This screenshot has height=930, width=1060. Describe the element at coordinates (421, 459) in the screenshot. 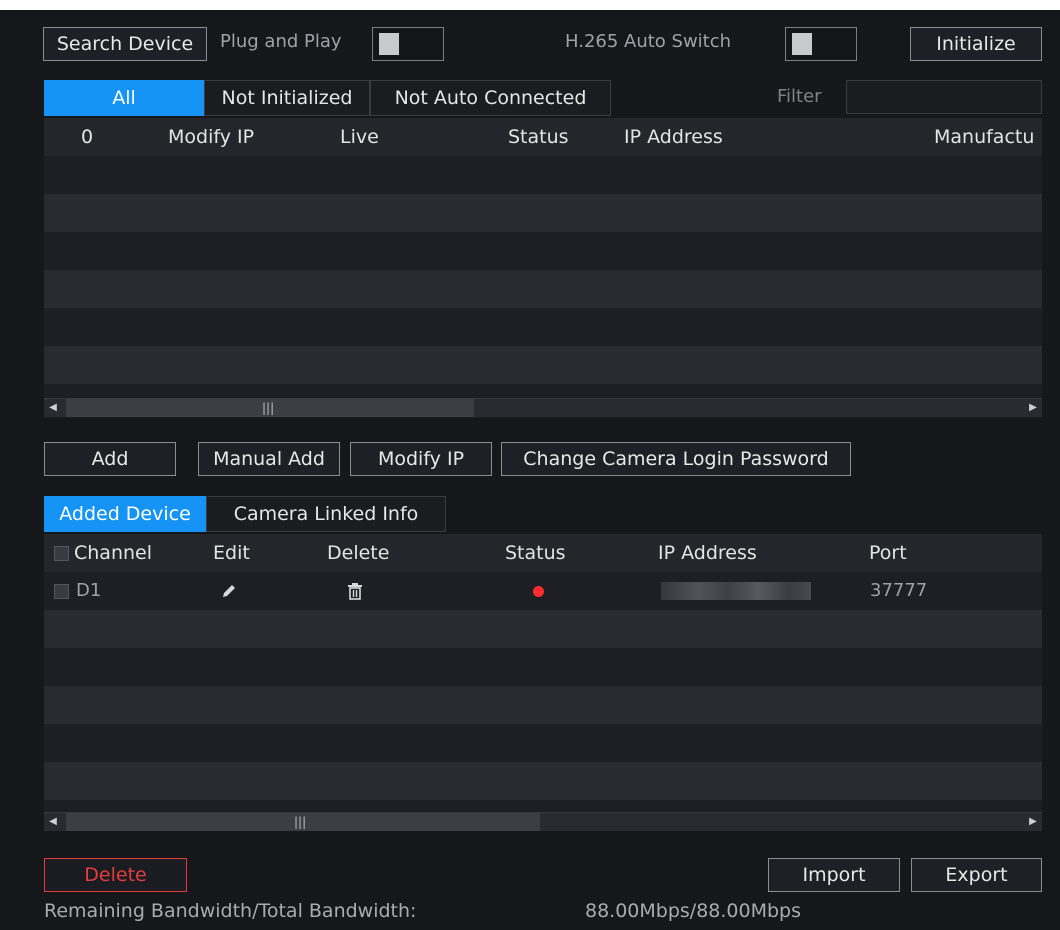

I see `modify-ip-button: Modify IP` at that location.